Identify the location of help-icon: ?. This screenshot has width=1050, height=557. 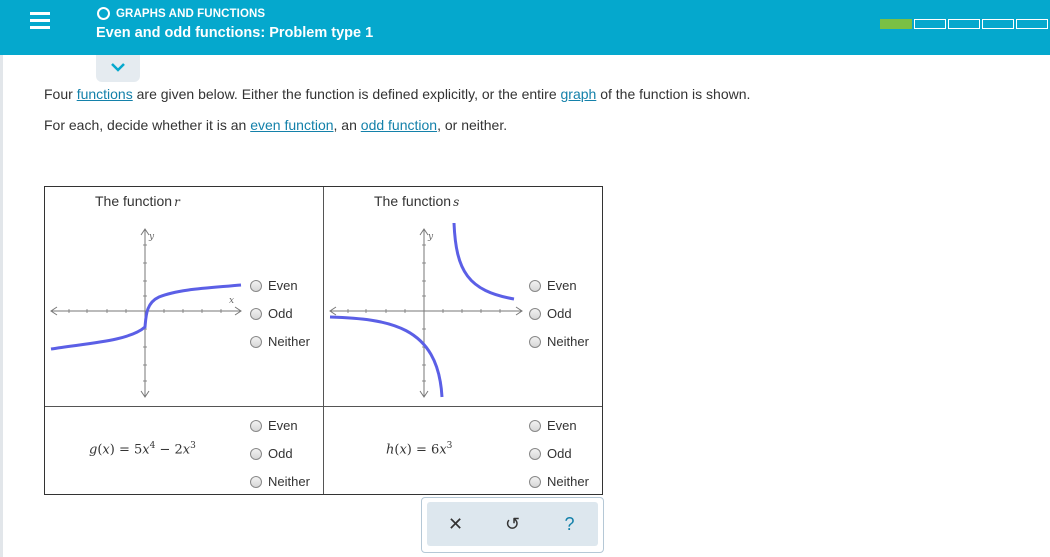
(569, 523).